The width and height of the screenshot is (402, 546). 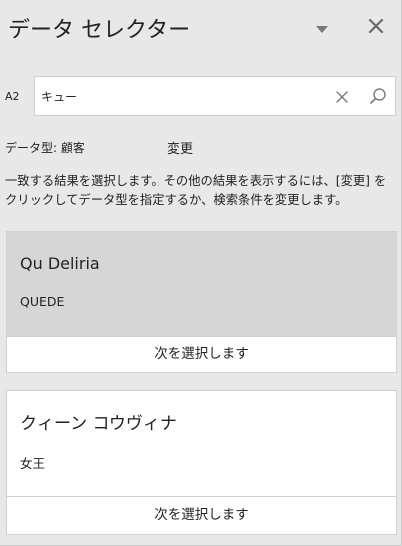 I want to click on result-subtitle: QUEDE, so click(x=42, y=301).